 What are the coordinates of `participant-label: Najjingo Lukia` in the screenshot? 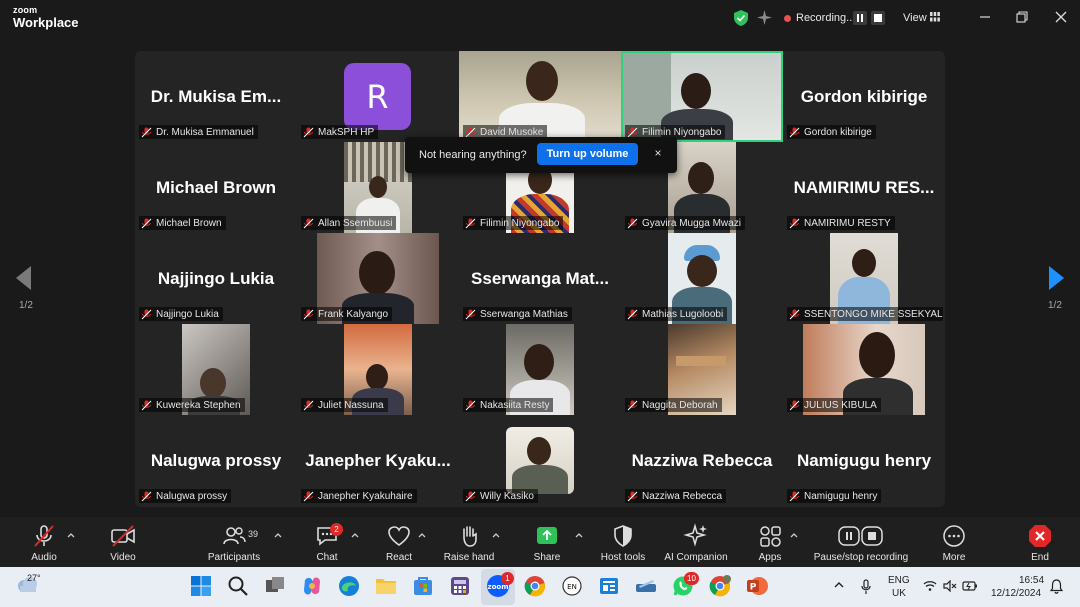 It's located at (181, 314).